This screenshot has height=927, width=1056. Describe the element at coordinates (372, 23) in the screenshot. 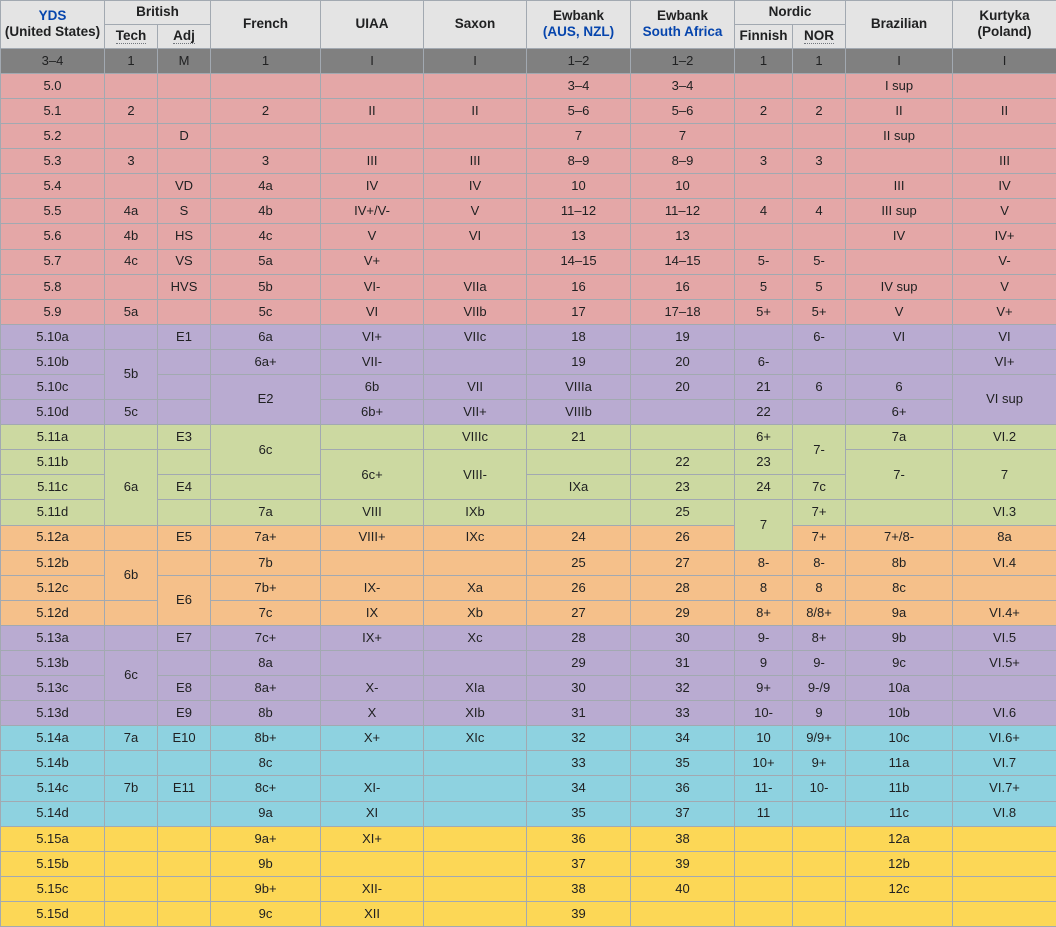

I see `col-header-uiaa-label: UIAA` at that location.